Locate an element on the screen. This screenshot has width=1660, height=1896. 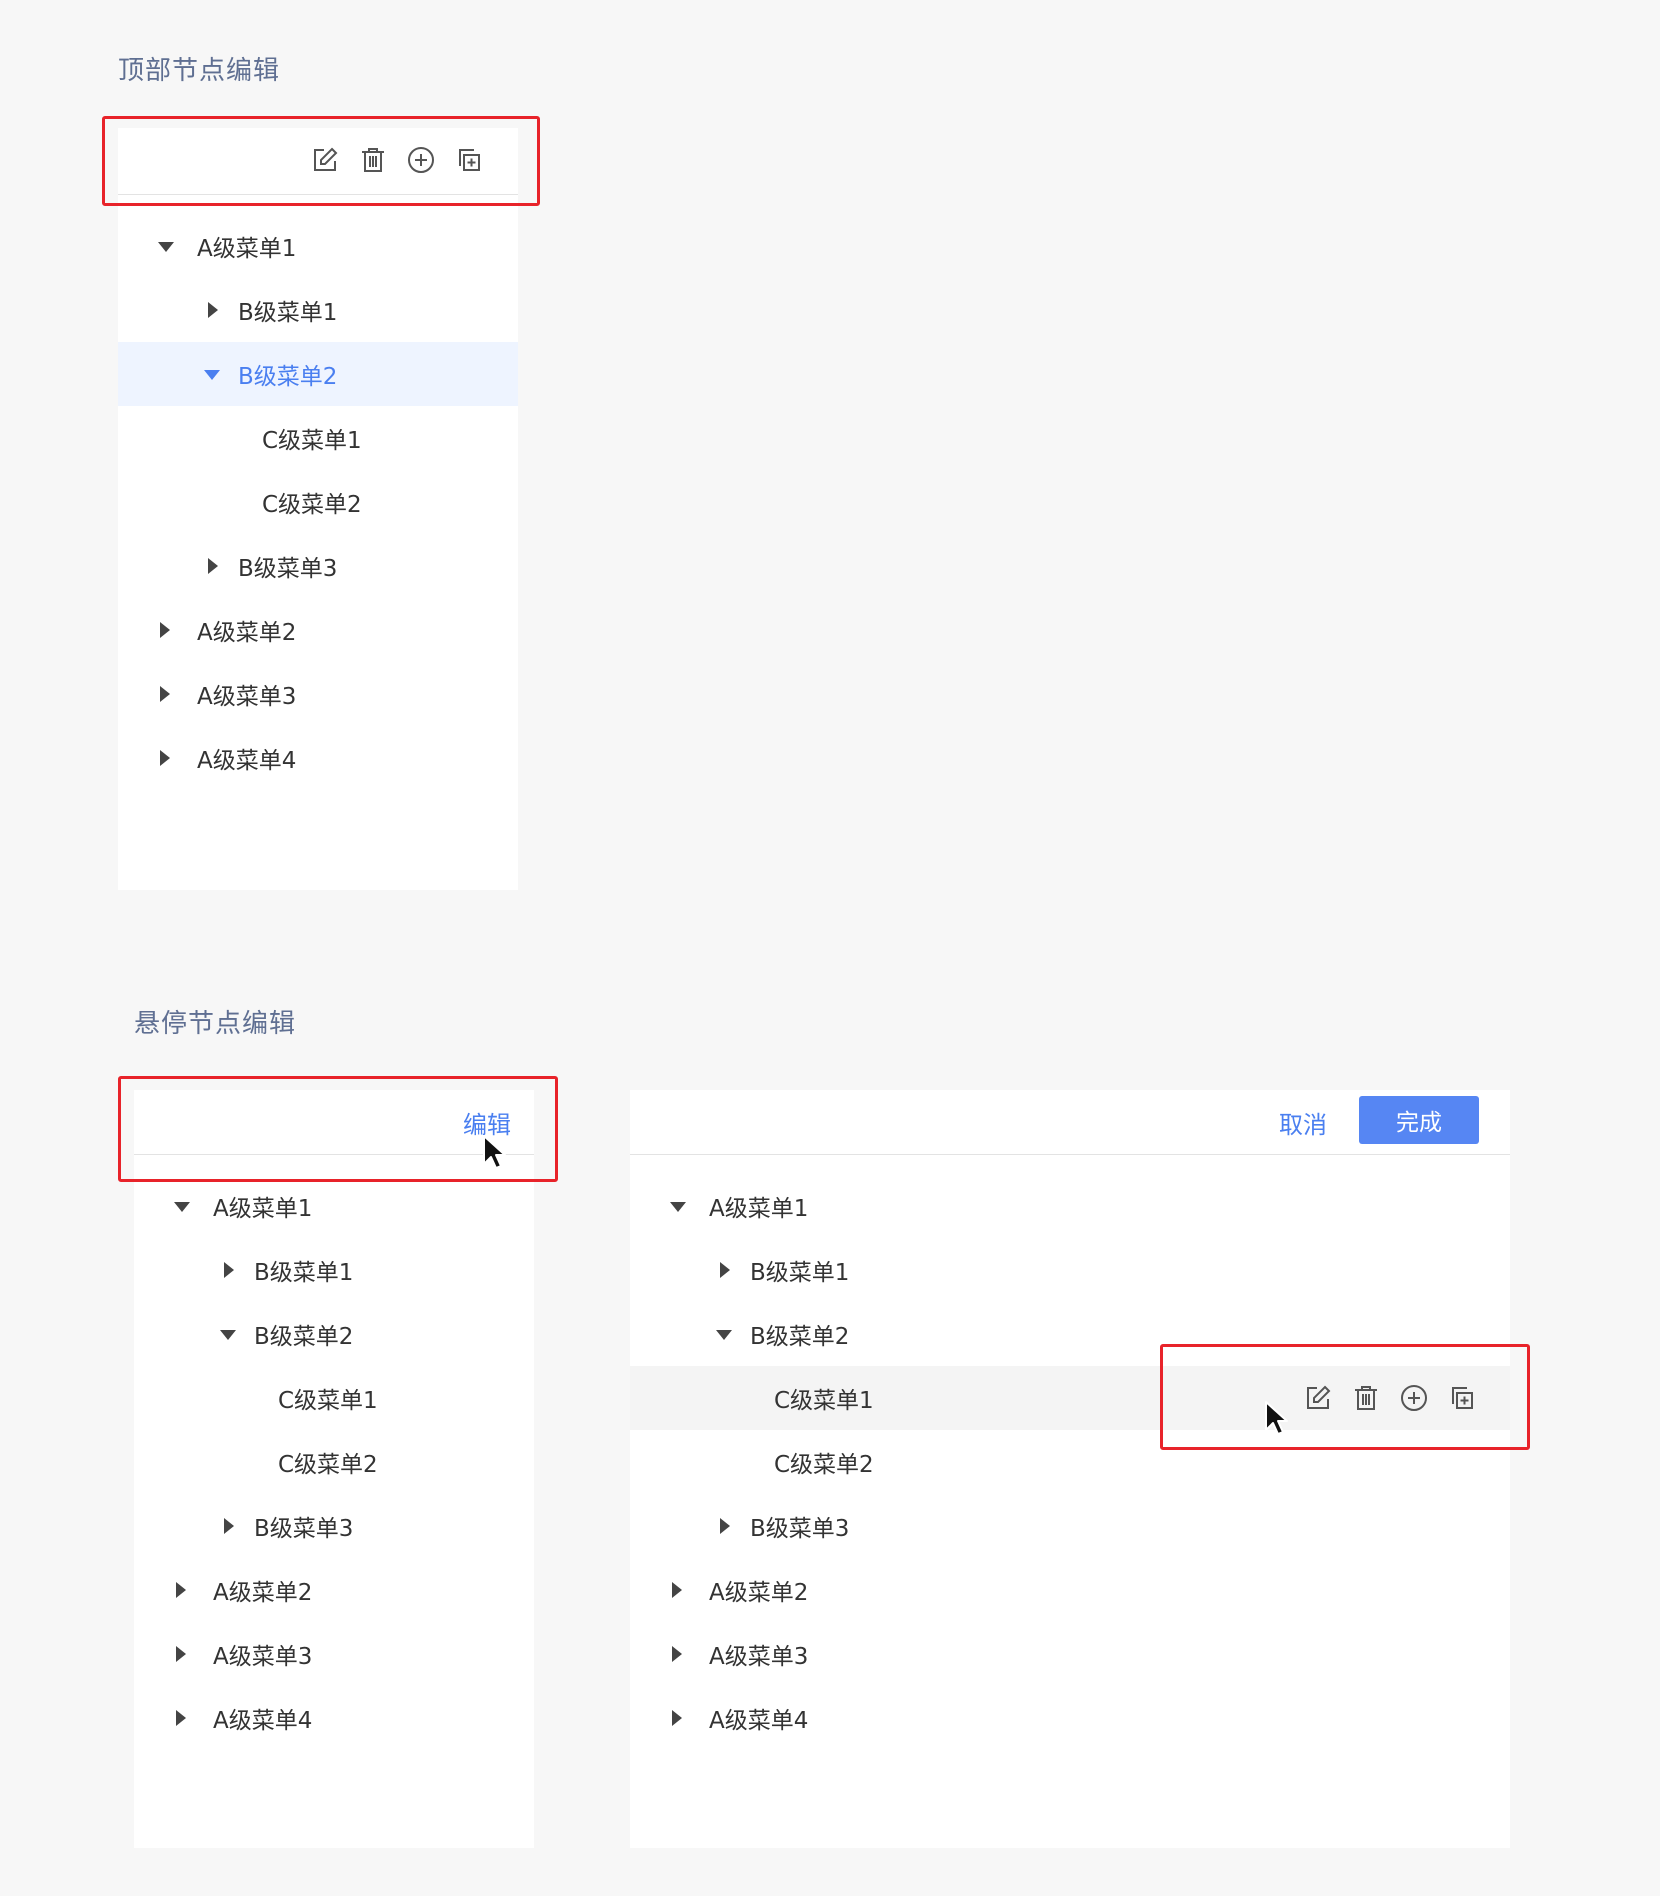
tree-node: B级菜单2 is located at coordinates (334, 1334).